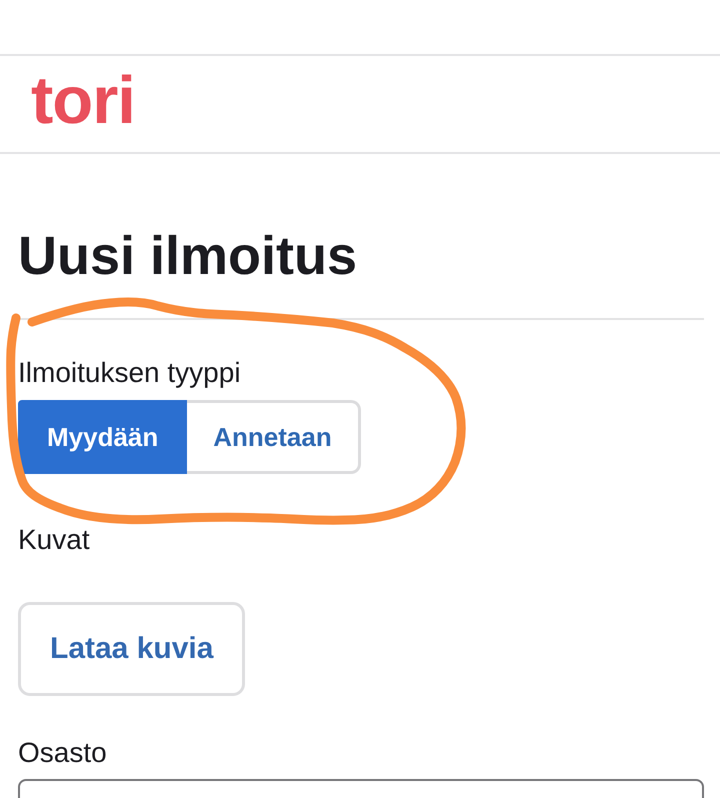  What do you see at coordinates (361, 788) in the screenshot?
I see `select-field` at bounding box center [361, 788].